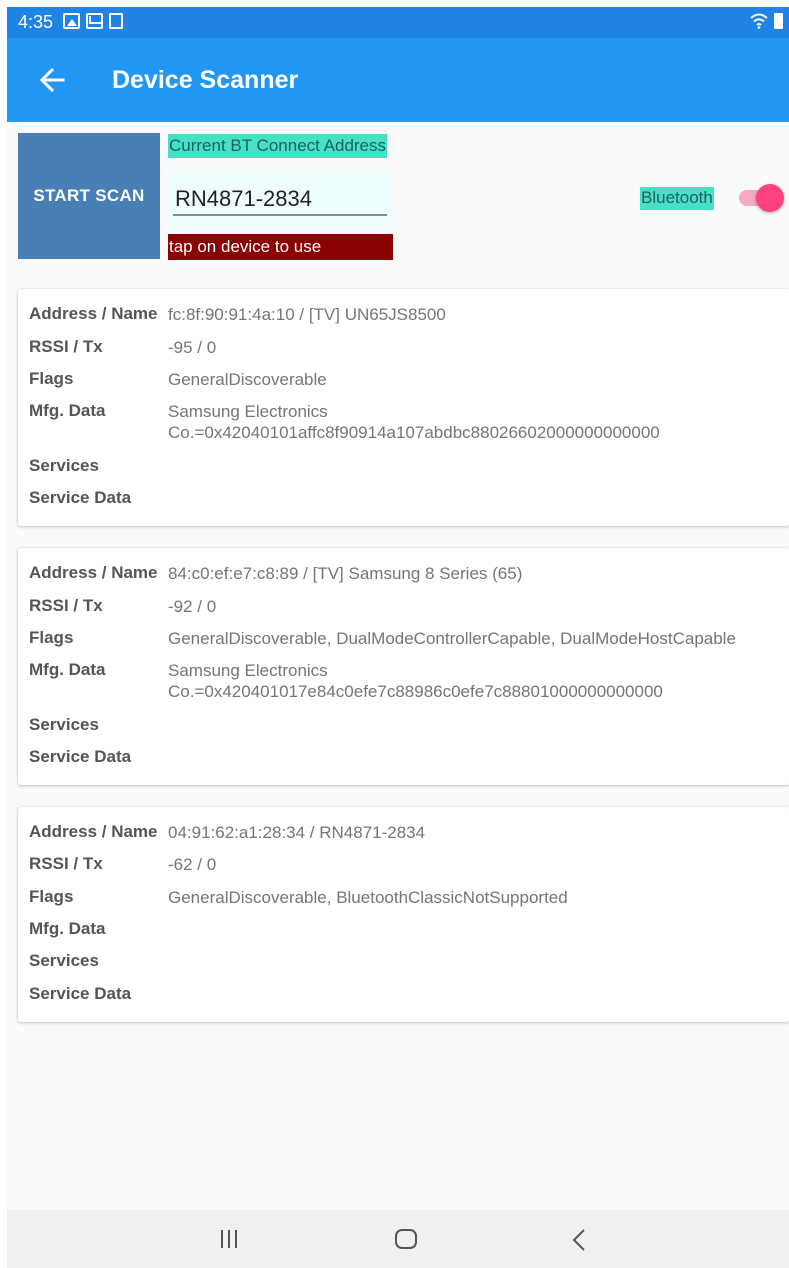 This screenshot has width=789, height=1268. I want to click on status-bar: 4:35, so click(398, 22).